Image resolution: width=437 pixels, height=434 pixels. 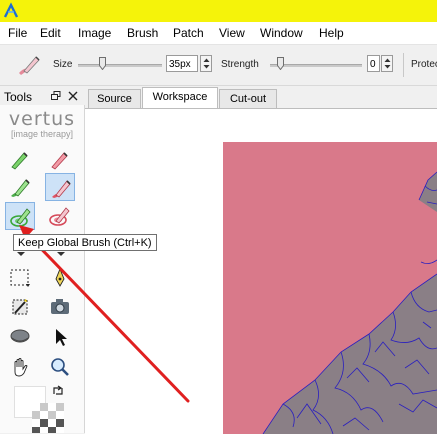 I want to click on rectangle-select-tool, so click(x=20, y=278).